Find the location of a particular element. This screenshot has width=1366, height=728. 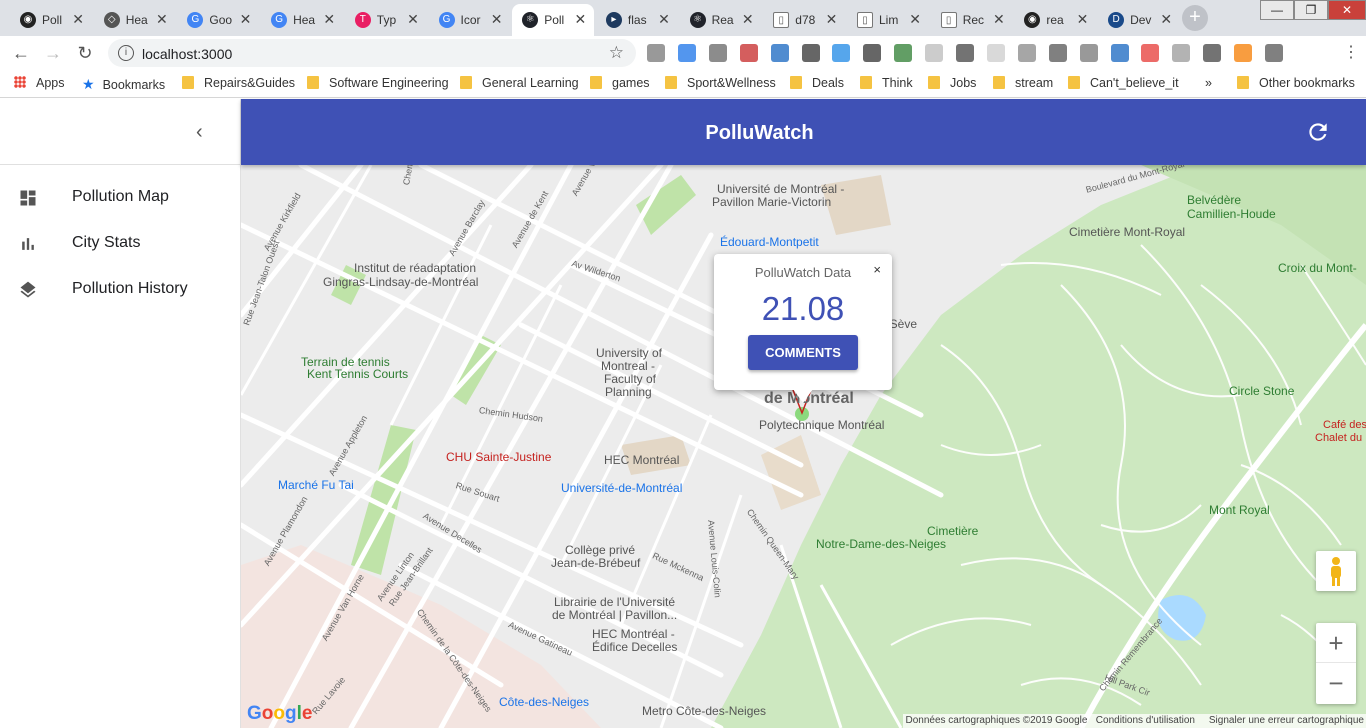

map-place-label: Belvédère is located at coordinates (1214, 200).